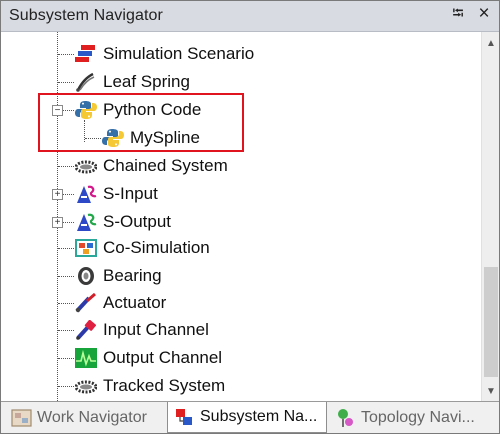  What do you see at coordinates (156, 247) in the screenshot?
I see `tree-item-label: Co-Simulation` at bounding box center [156, 247].